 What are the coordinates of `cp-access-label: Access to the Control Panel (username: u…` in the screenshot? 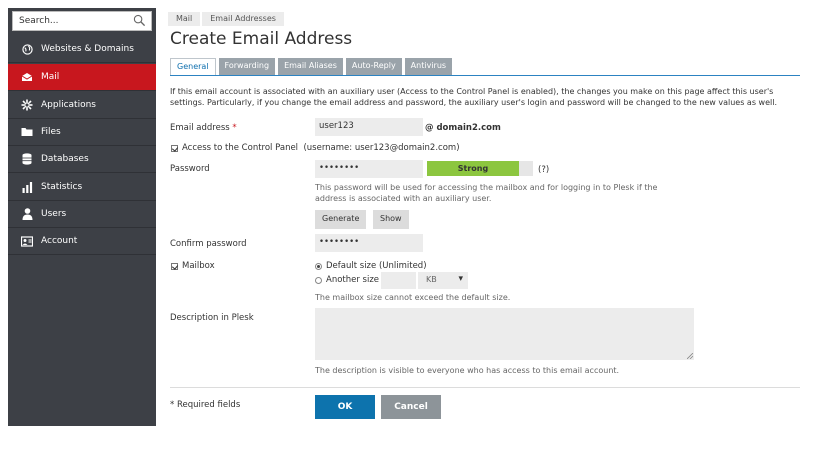 It's located at (321, 148).